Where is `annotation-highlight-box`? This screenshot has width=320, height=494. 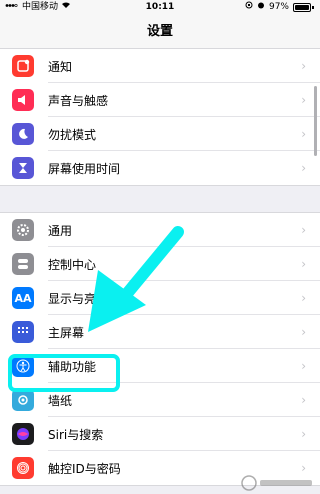
annotation-highlight-box is located at coordinates (64, 373).